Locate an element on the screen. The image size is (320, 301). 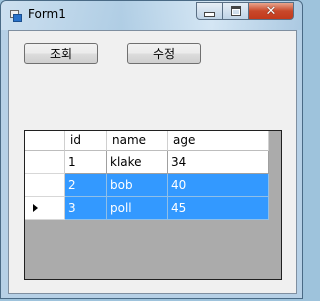
maximize-button is located at coordinates (236, 11).